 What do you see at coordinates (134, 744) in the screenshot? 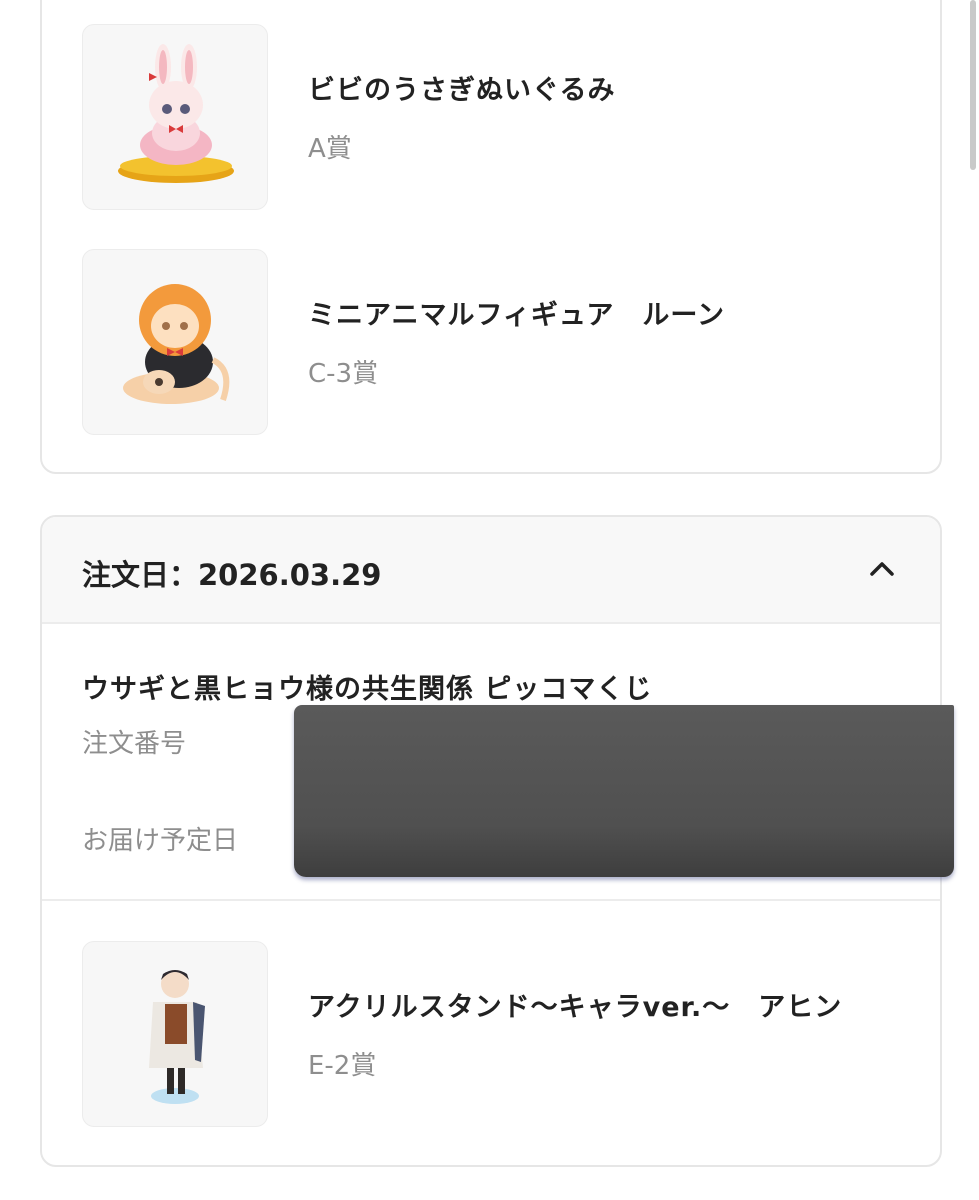
I see `order-number-label: 注文番号` at bounding box center [134, 744].